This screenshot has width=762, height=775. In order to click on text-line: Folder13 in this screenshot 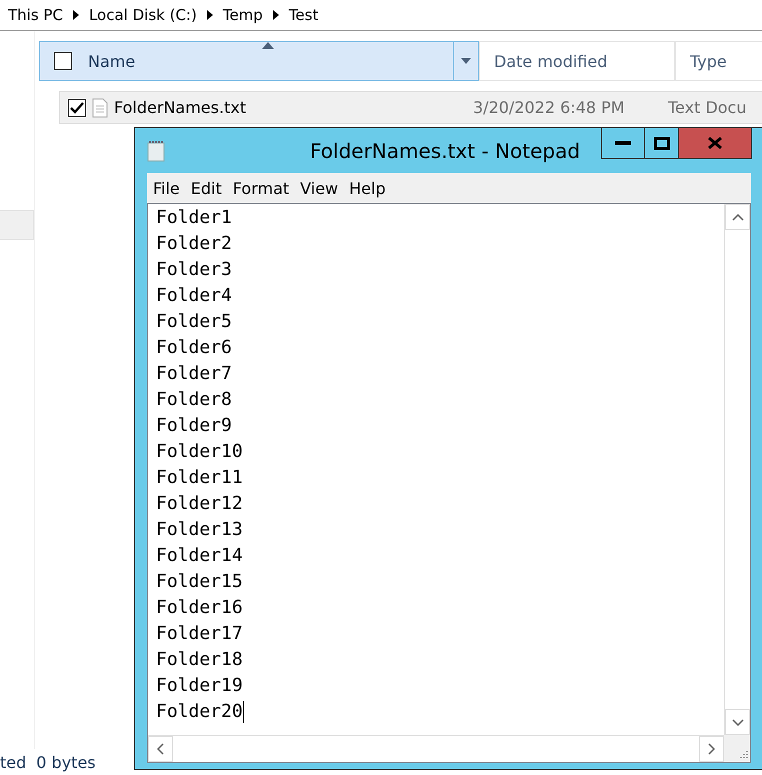, I will do `click(199, 530)`.